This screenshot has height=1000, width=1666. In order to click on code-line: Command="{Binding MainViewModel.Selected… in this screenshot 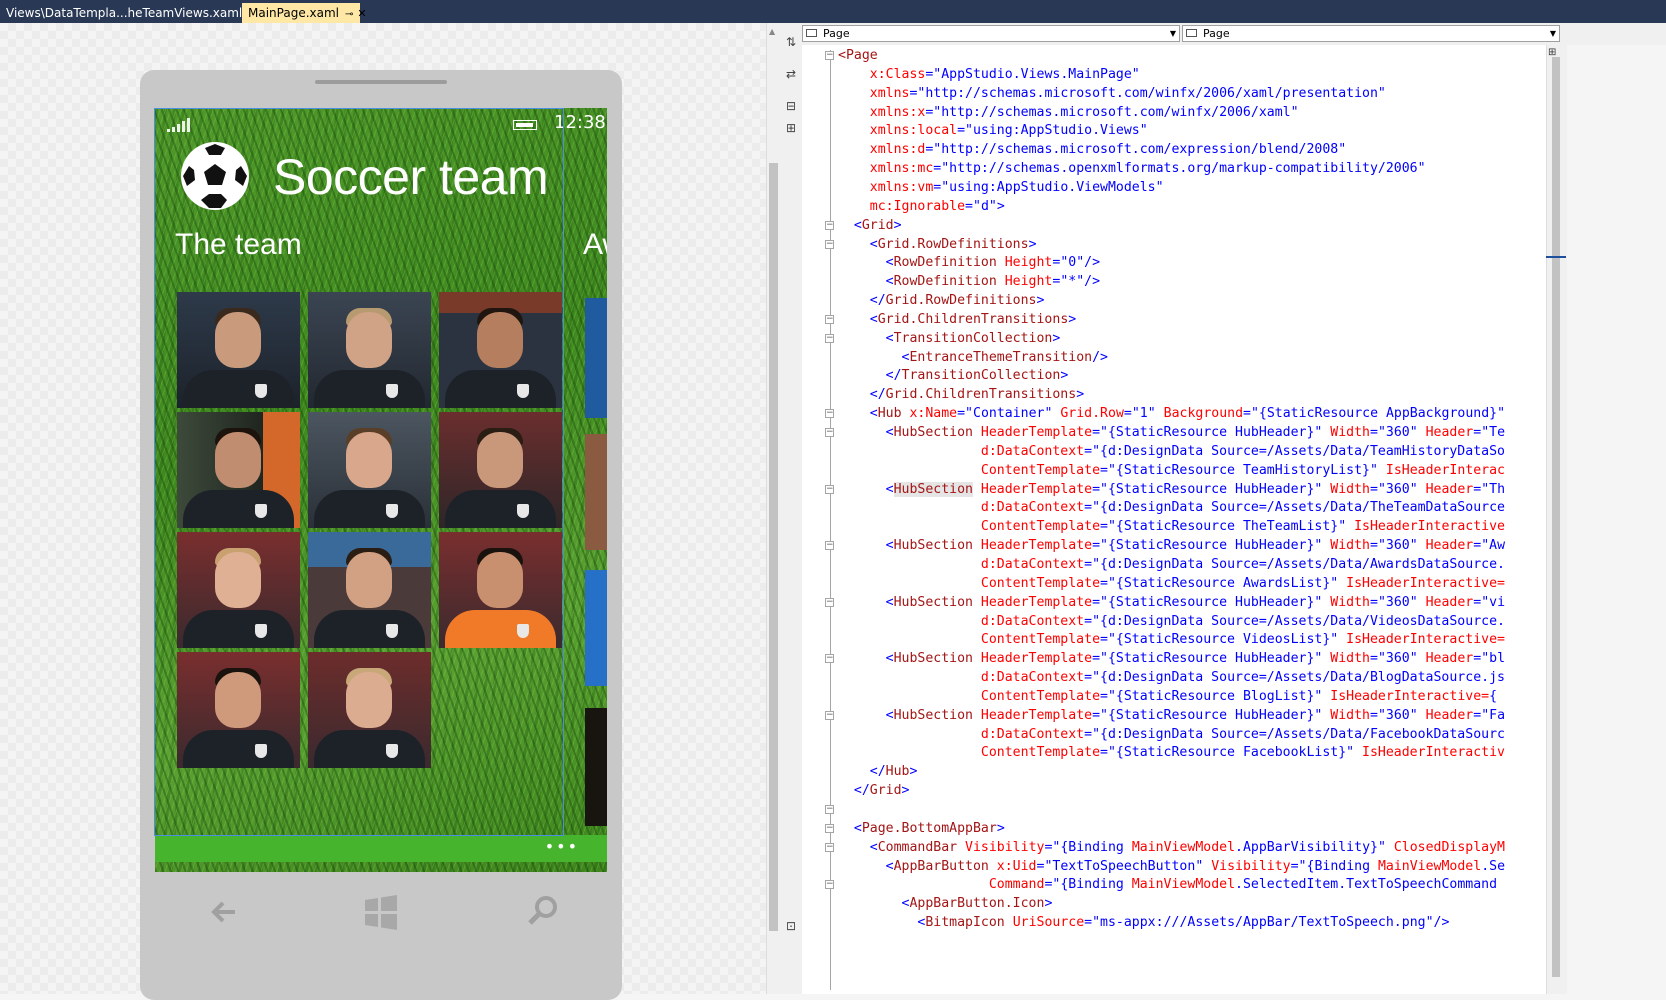, I will do `click(1167, 884)`.